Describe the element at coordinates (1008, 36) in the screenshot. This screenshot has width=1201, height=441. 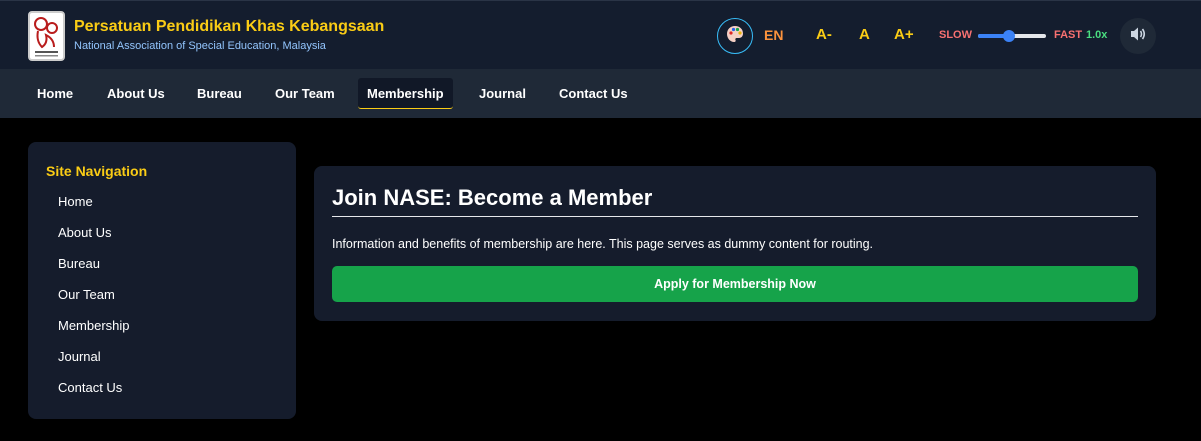
I see `speed-slider-thumb` at that location.